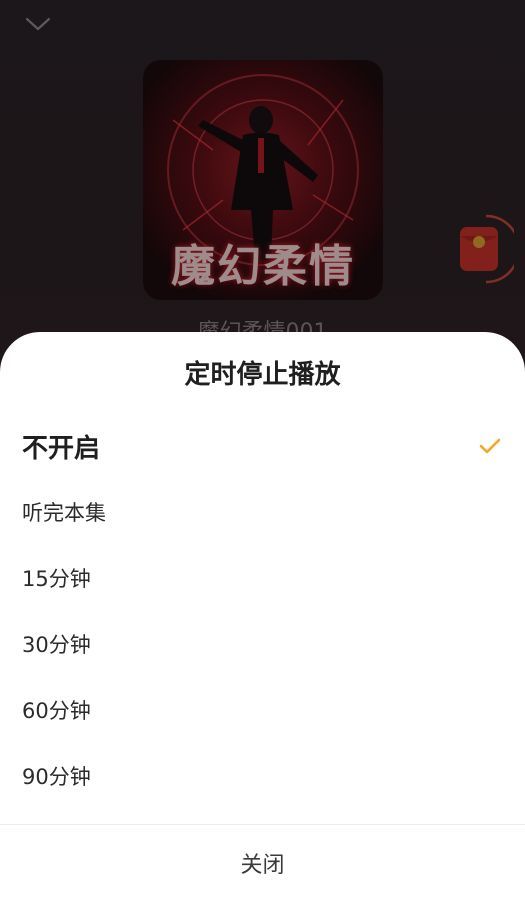 This screenshot has width=525, height=900. Describe the element at coordinates (262, 375) in the screenshot. I see `sheet-title: 定时停止播放` at that location.